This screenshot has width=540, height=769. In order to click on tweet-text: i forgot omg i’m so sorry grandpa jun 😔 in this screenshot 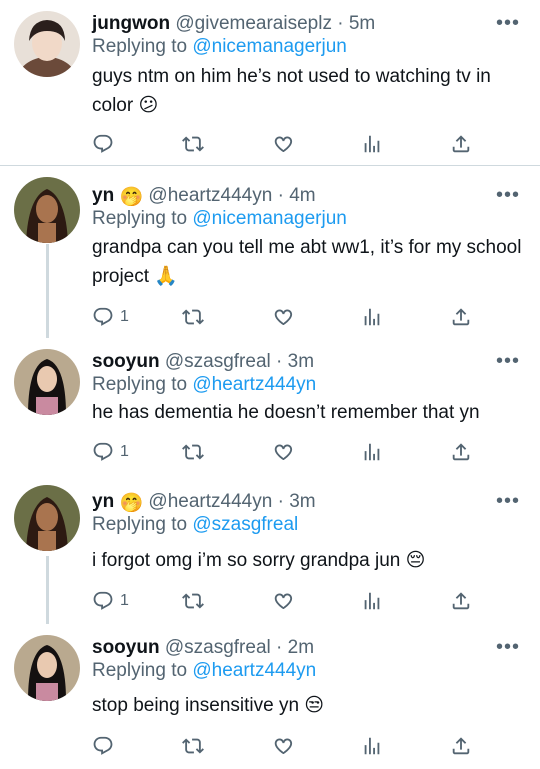, I will do `click(259, 560)`.